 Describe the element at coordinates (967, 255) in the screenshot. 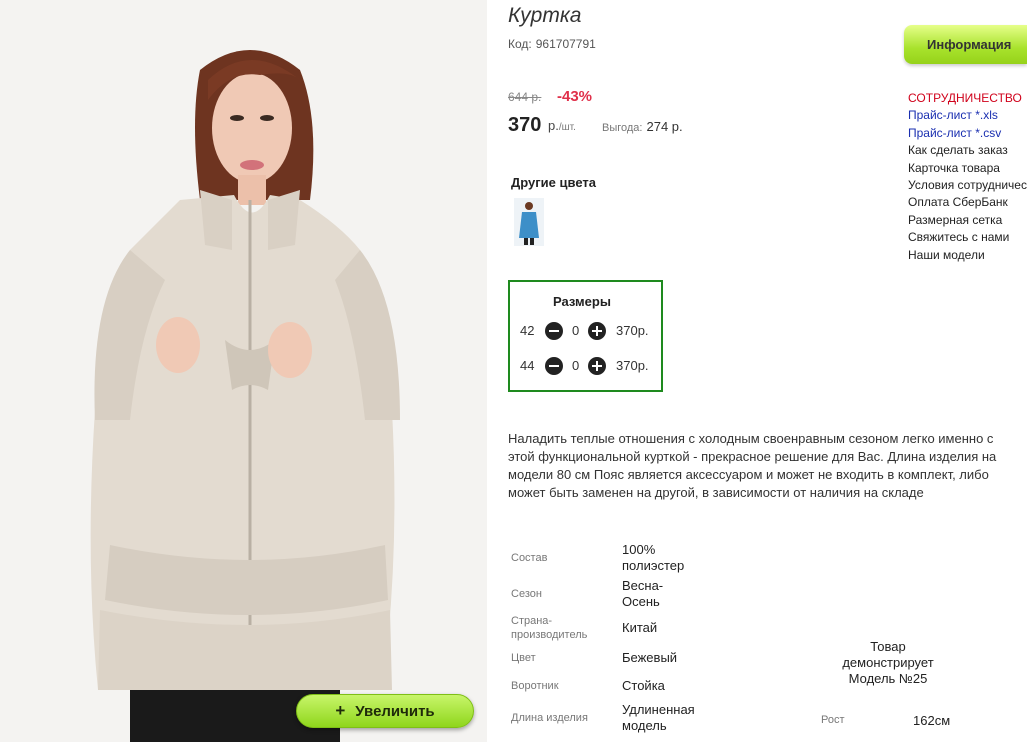

I see `sidebar-link-our-models: Наши модели` at that location.